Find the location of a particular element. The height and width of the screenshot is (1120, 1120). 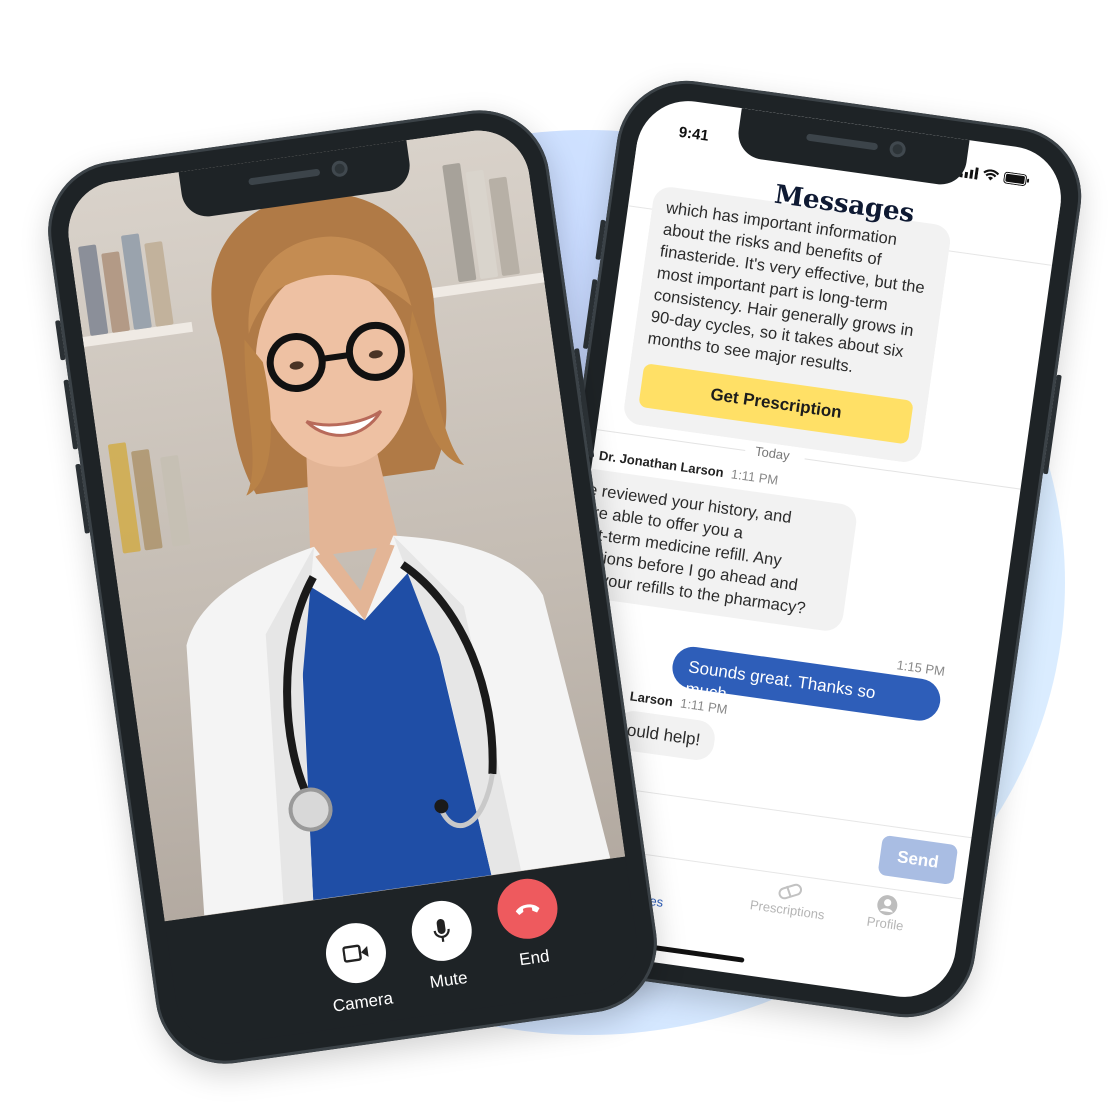

tab-profile: Profile is located at coordinates (887, 913).